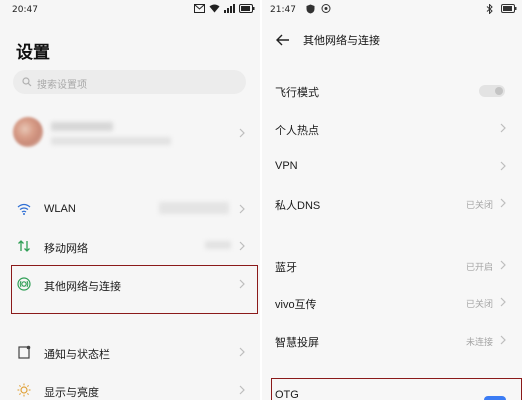  Describe the element at coordinates (77, 355) in the screenshot. I see `settings-item-label: 通知与状态栏` at that location.